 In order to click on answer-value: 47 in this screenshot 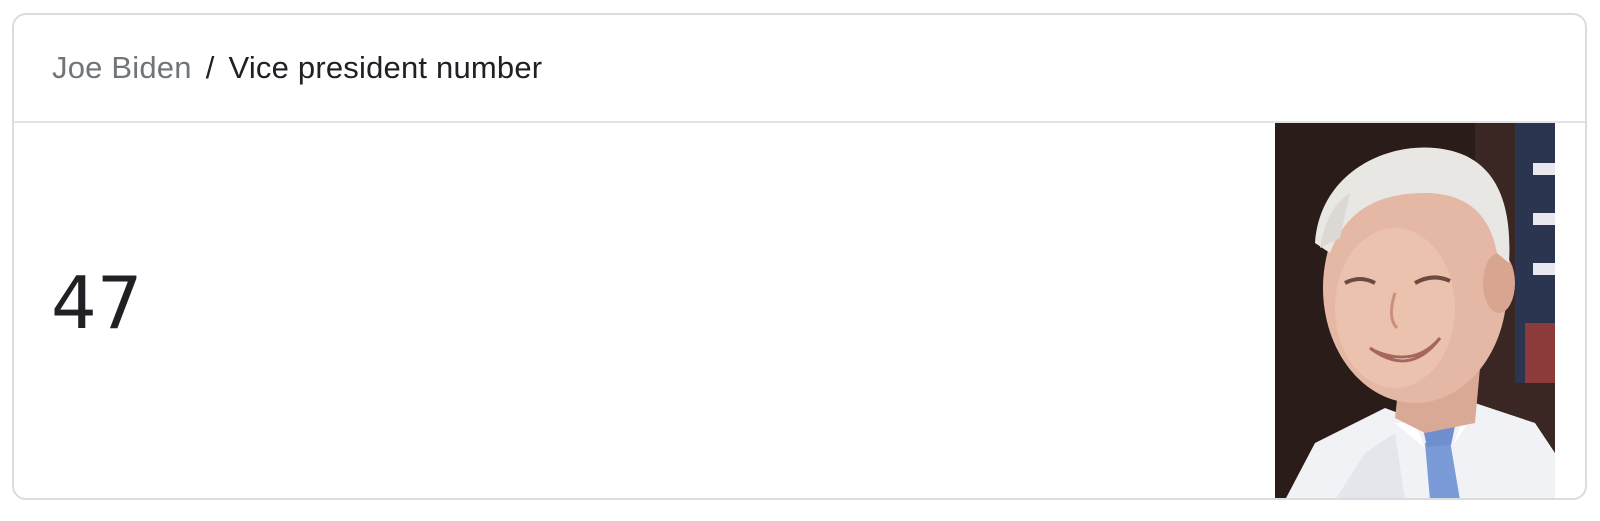, I will do `click(97, 303)`.